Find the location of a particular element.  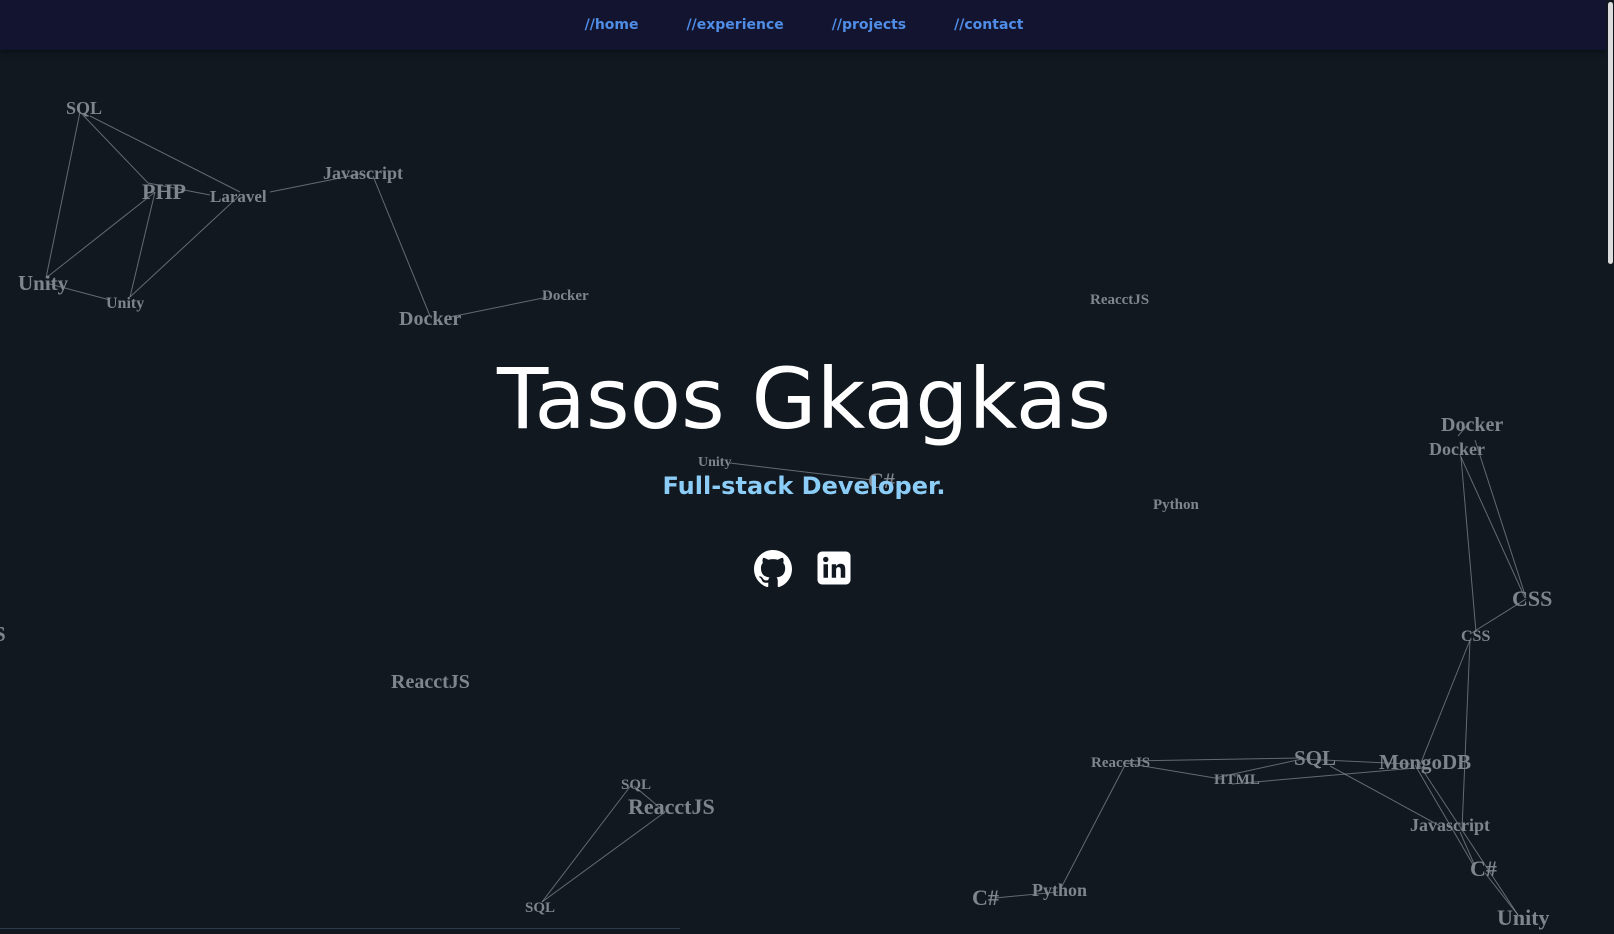

background-skill-word: MongoDB is located at coordinates (1425, 762).